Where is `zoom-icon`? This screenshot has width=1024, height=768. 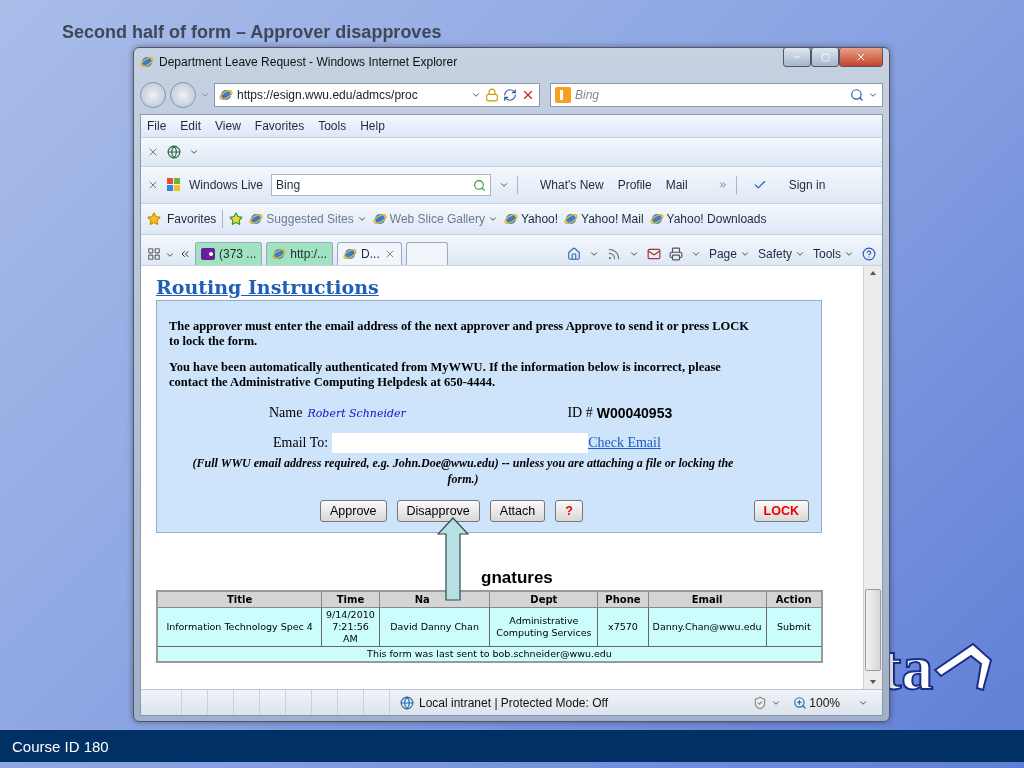 zoom-icon is located at coordinates (800, 702).